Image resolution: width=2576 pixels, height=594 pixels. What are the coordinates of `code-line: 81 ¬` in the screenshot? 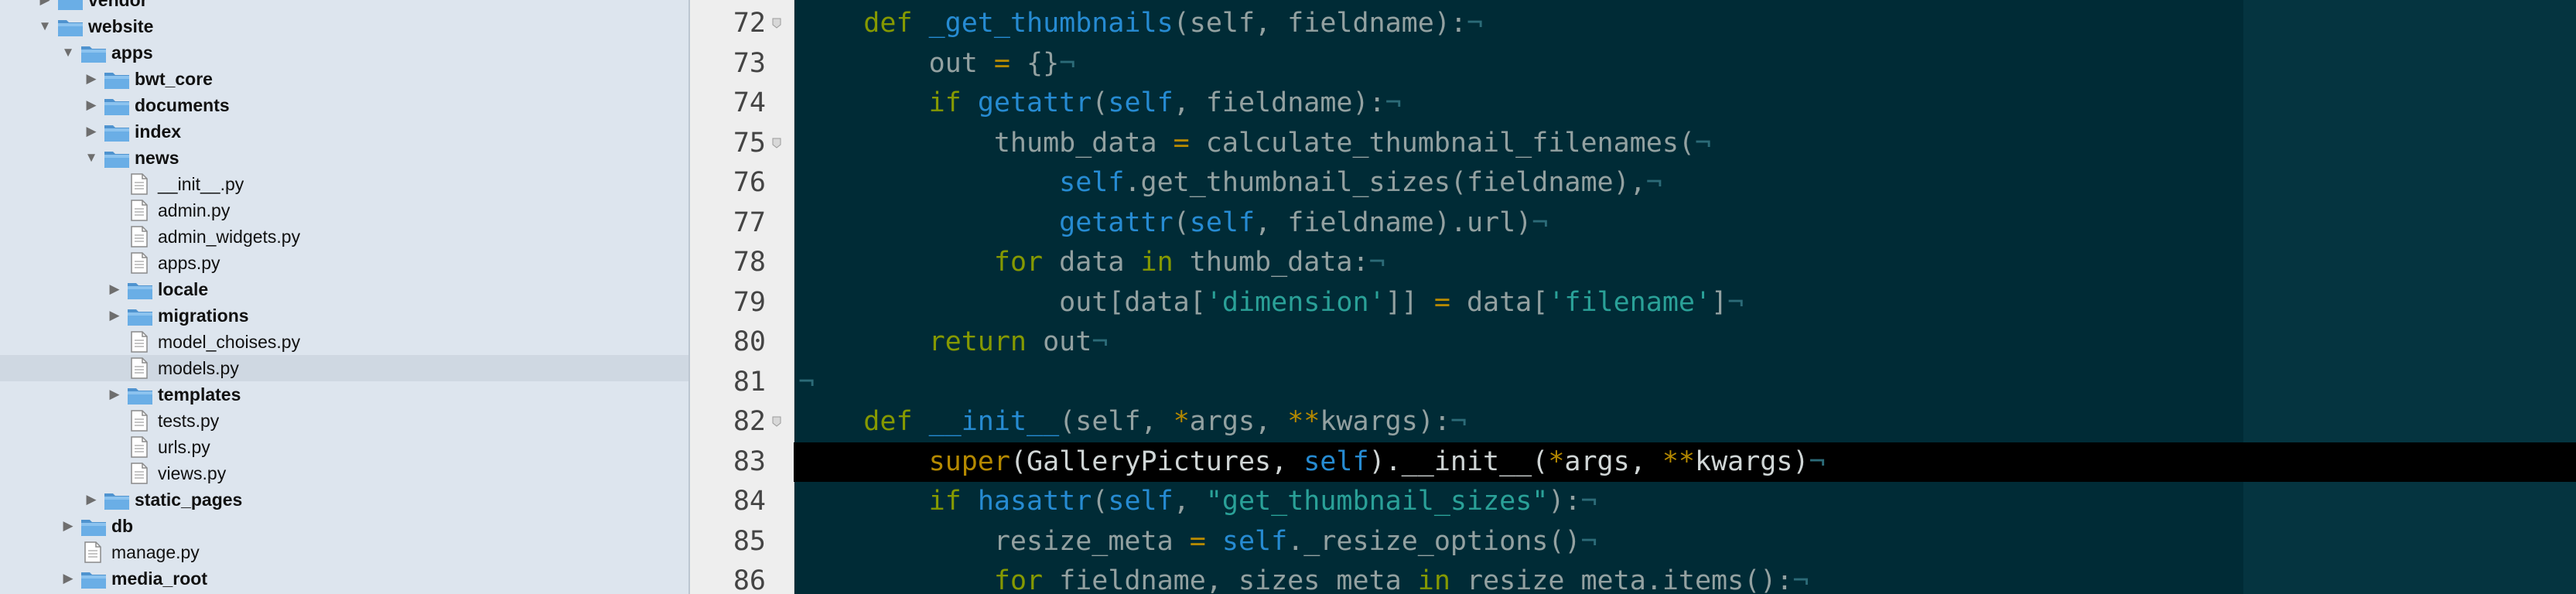 It's located at (1633, 383).